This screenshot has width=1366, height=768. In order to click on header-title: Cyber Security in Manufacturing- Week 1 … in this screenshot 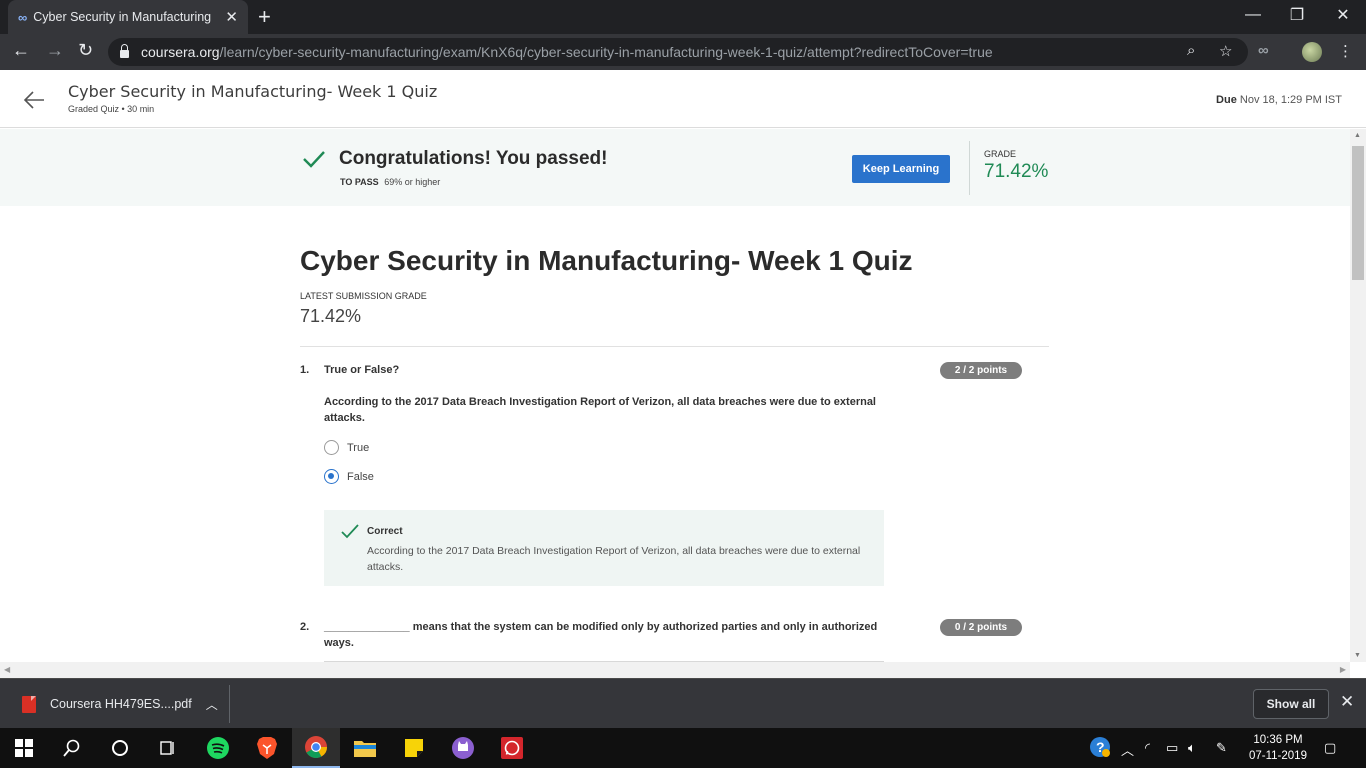, I will do `click(253, 91)`.